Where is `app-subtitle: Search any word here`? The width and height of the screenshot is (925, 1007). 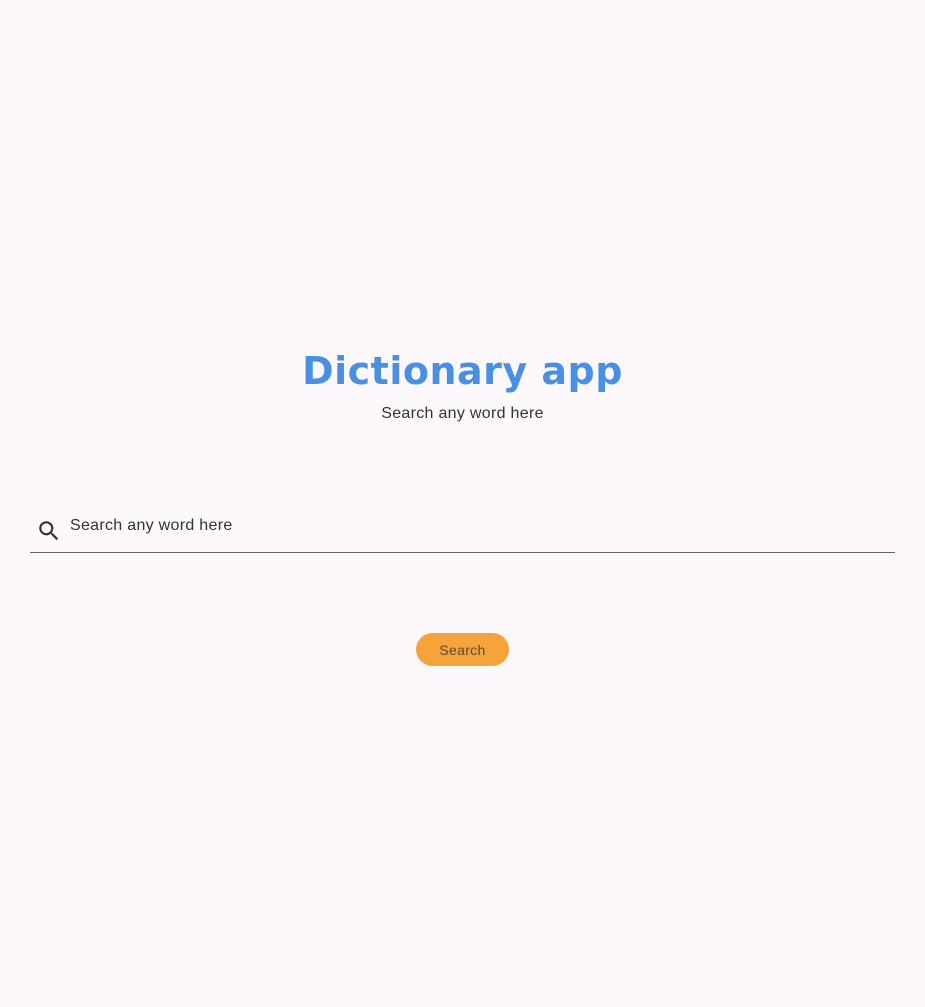 app-subtitle: Search any word here is located at coordinates (462, 413).